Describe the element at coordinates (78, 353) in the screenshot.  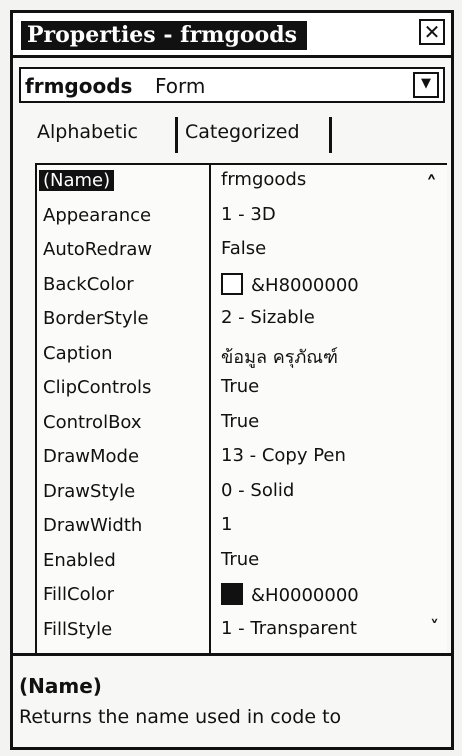
I see `property-name: Caption` at that location.